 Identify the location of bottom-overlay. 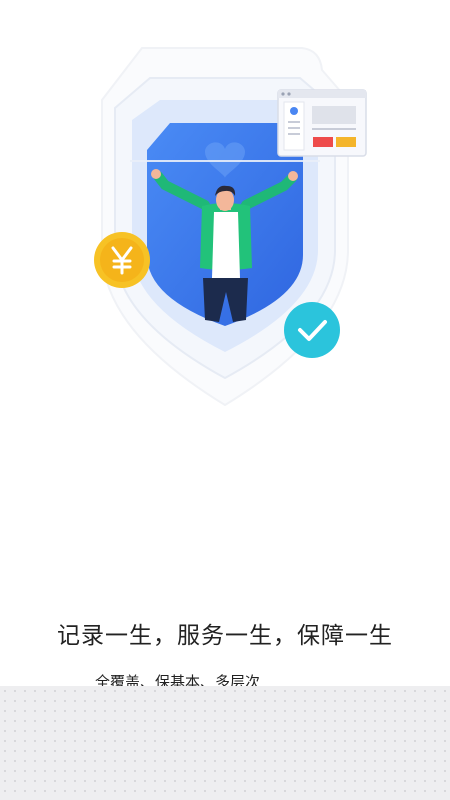
(225, 743).